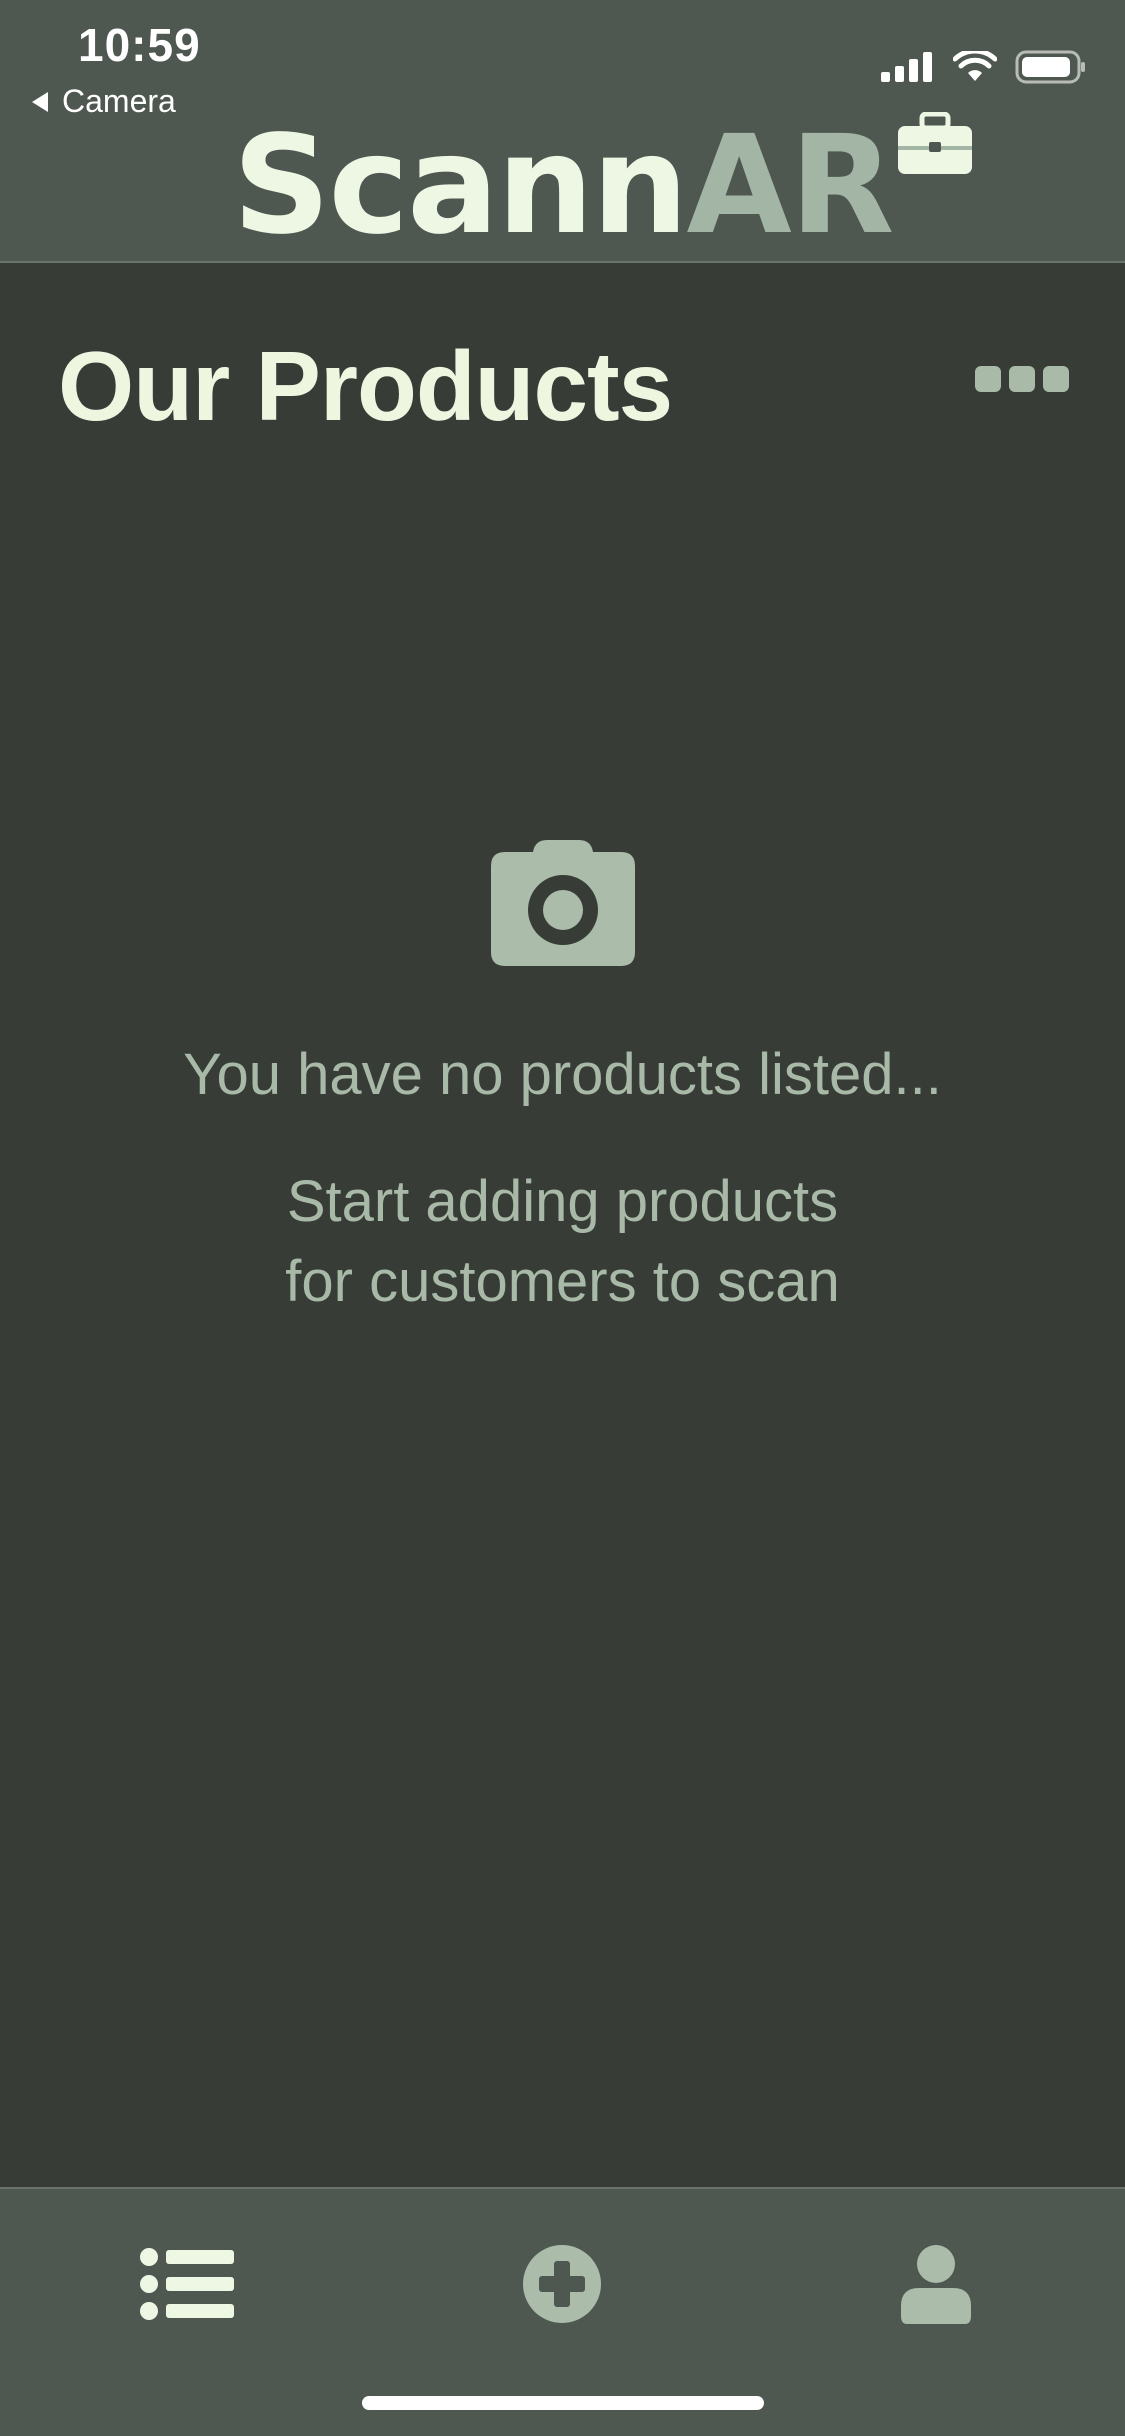  I want to click on status-icons, so click(984, 67).